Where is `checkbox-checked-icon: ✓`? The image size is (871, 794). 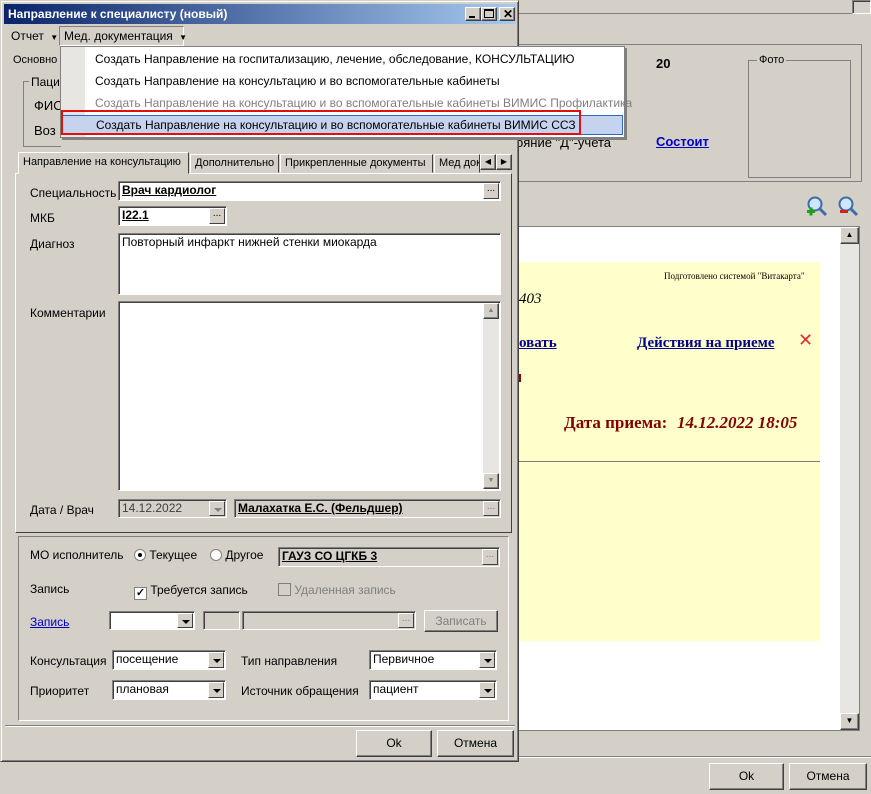
checkbox-checked-icon: ✓ is located at coordinates (140, 593).